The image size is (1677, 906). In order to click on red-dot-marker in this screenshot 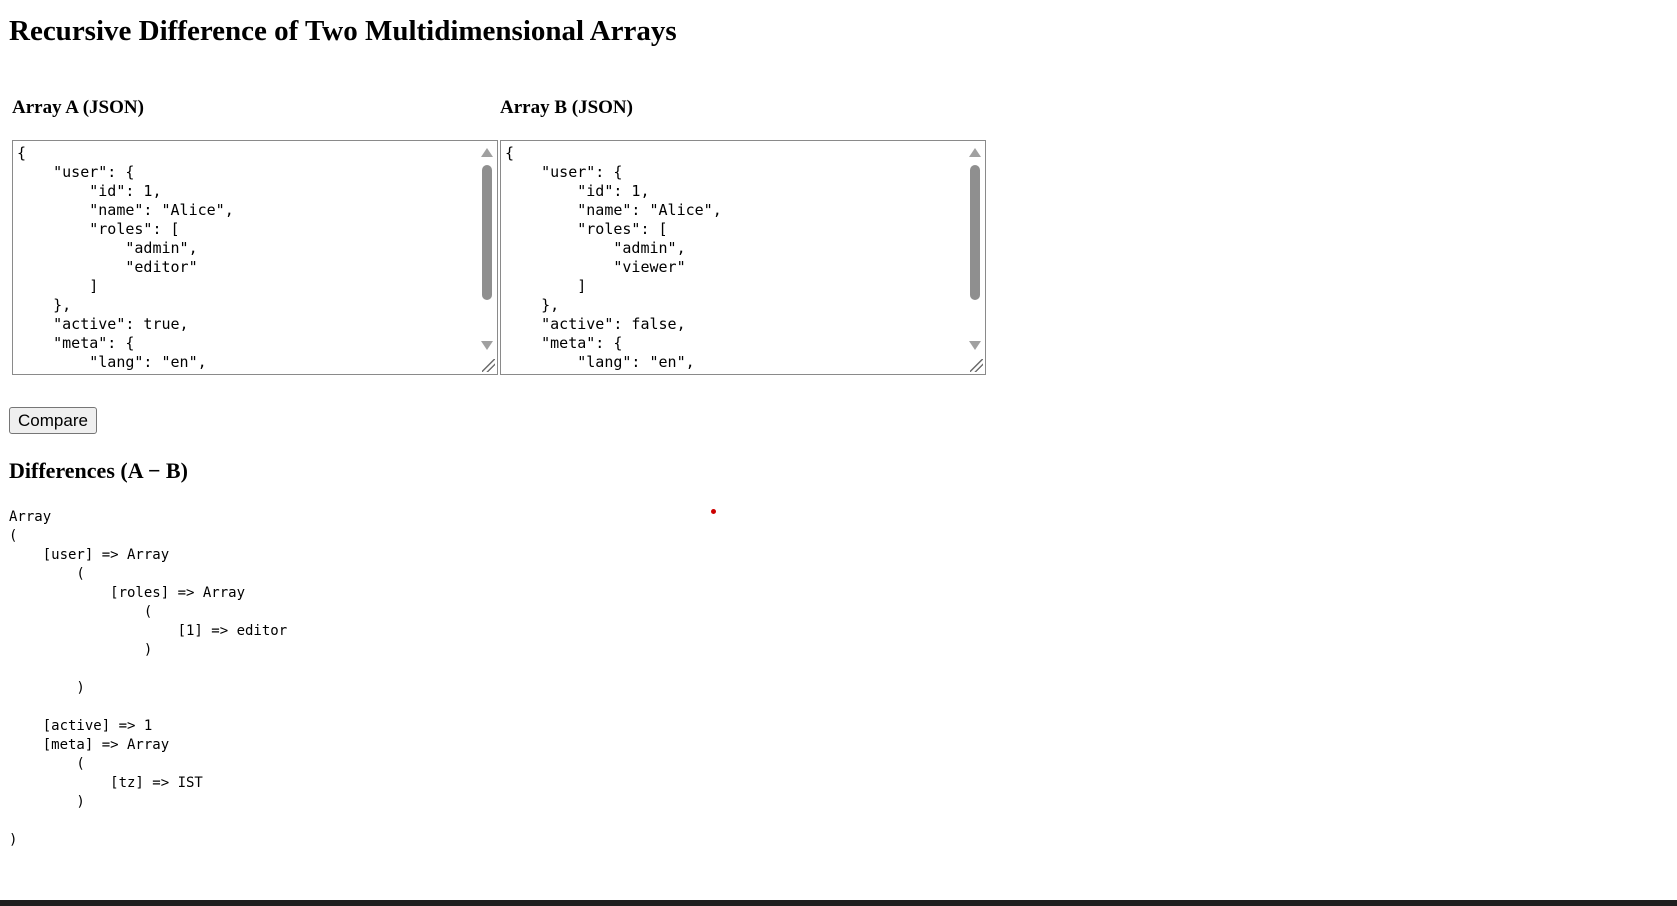, I will do `click(713, 511)`.